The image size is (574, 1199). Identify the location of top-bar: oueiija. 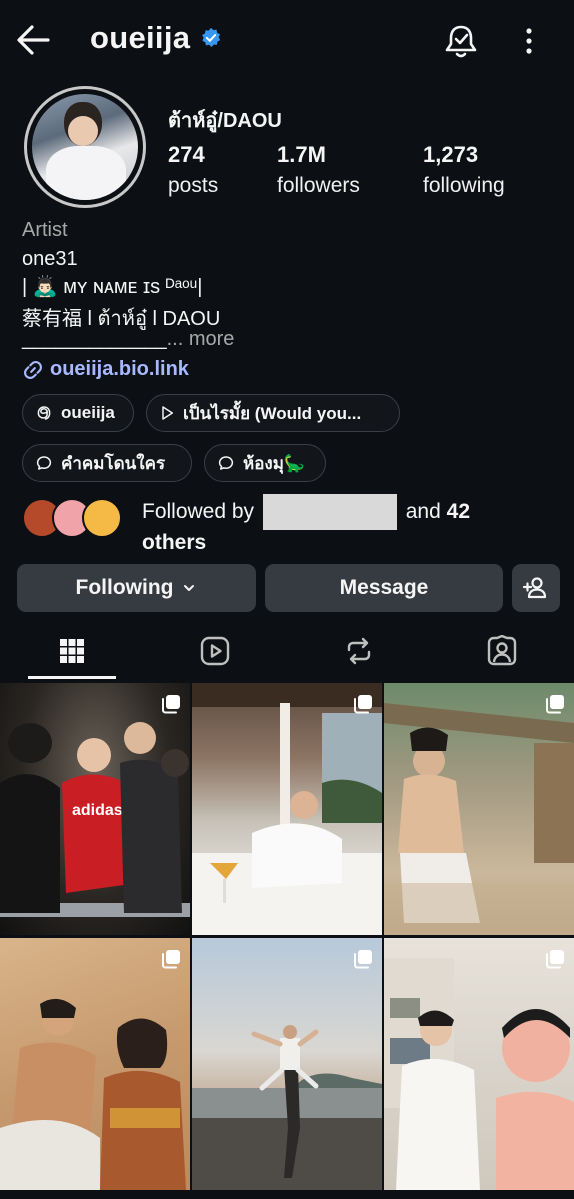
(287, 40).